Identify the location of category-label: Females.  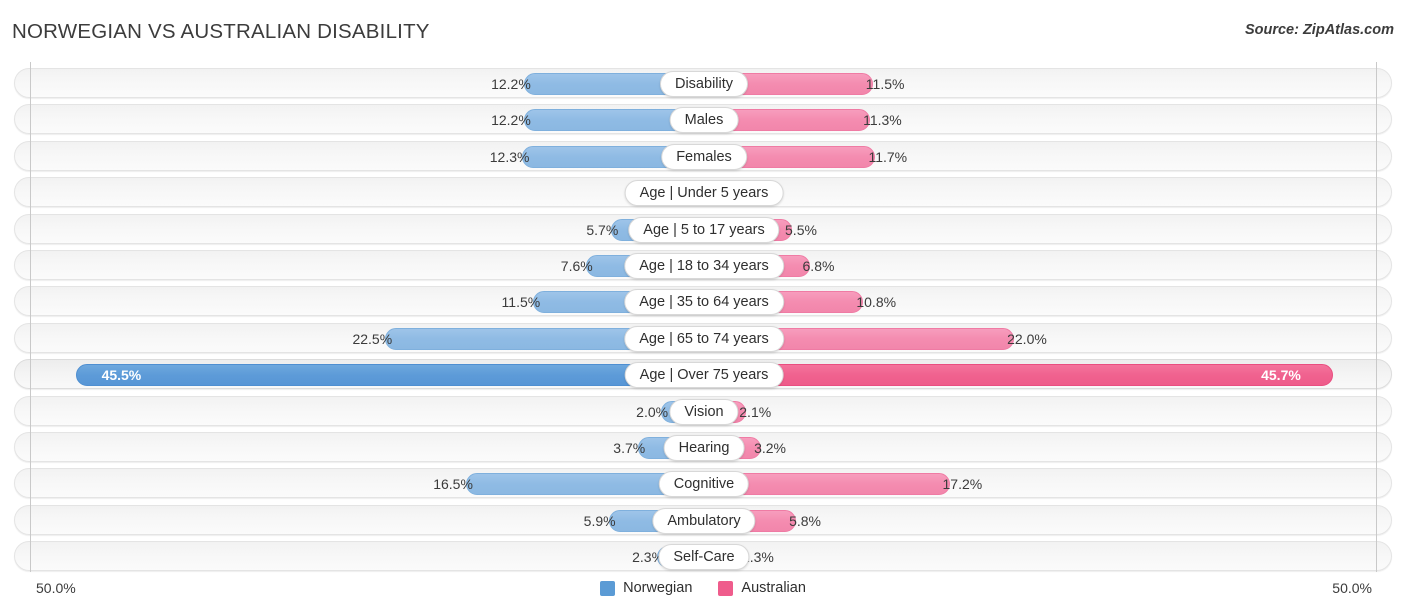
(704, 156).